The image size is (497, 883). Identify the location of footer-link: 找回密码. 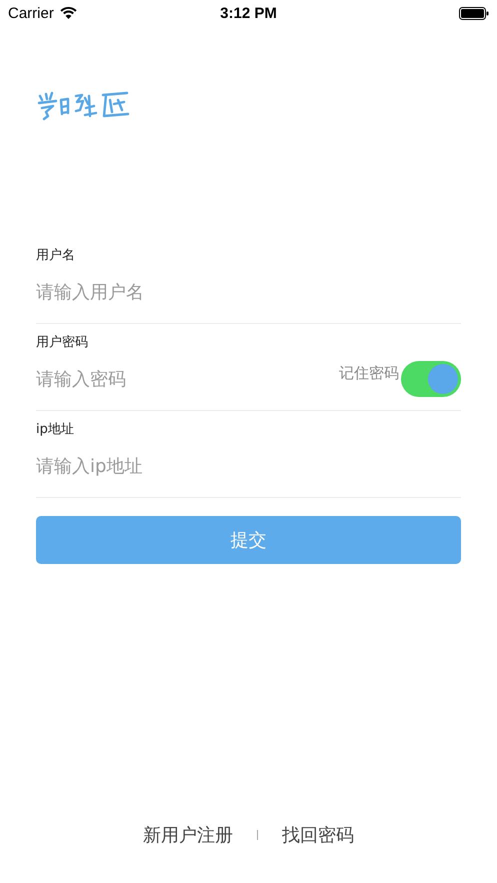
(318, 835).